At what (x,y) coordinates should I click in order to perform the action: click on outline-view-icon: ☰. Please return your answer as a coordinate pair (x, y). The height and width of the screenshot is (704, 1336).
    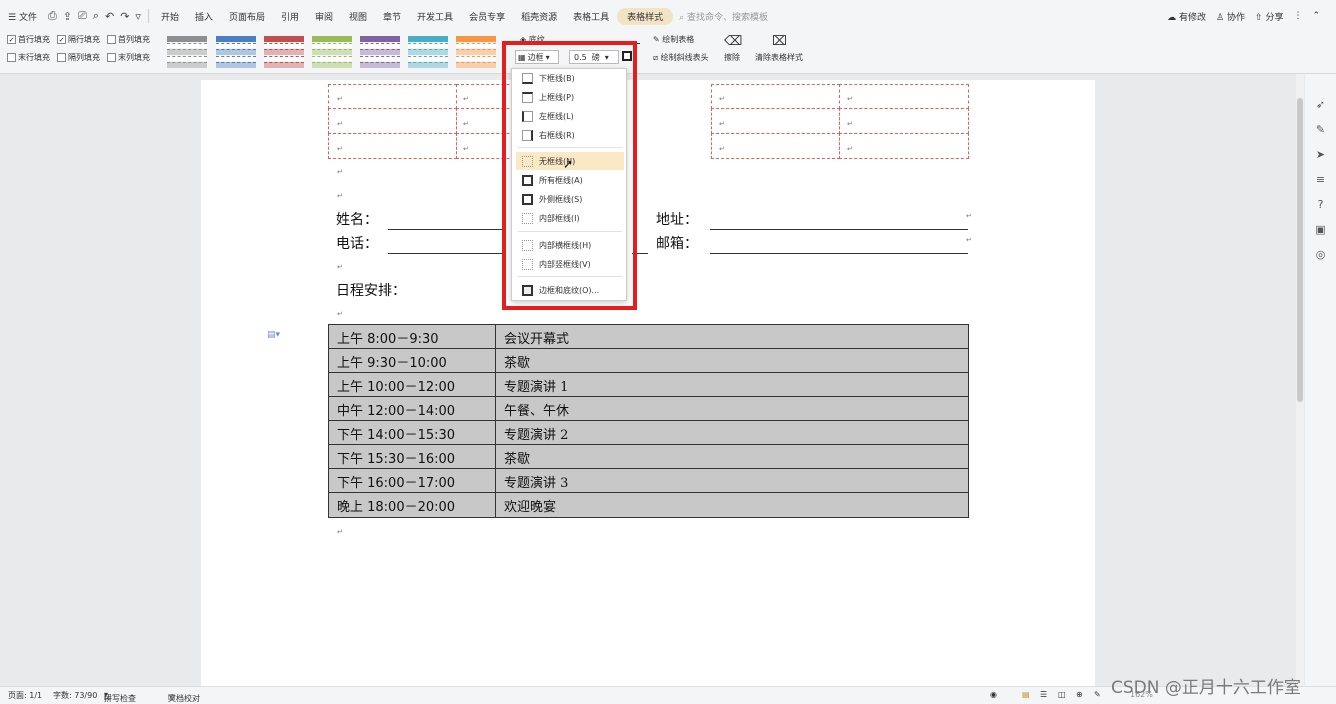
    Looking at the image, I should click on (1043, 694).